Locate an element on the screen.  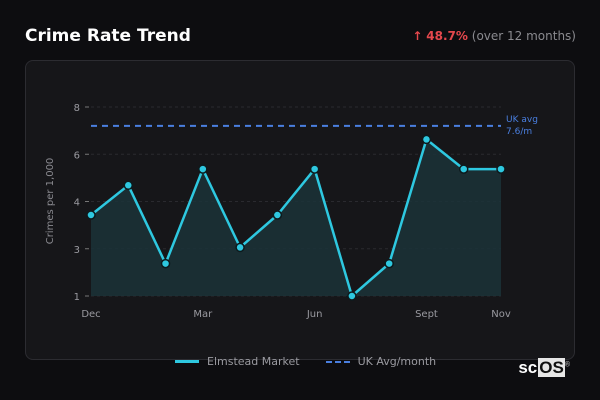
legend-swatch-dashed is located at coordinates (337, 361).